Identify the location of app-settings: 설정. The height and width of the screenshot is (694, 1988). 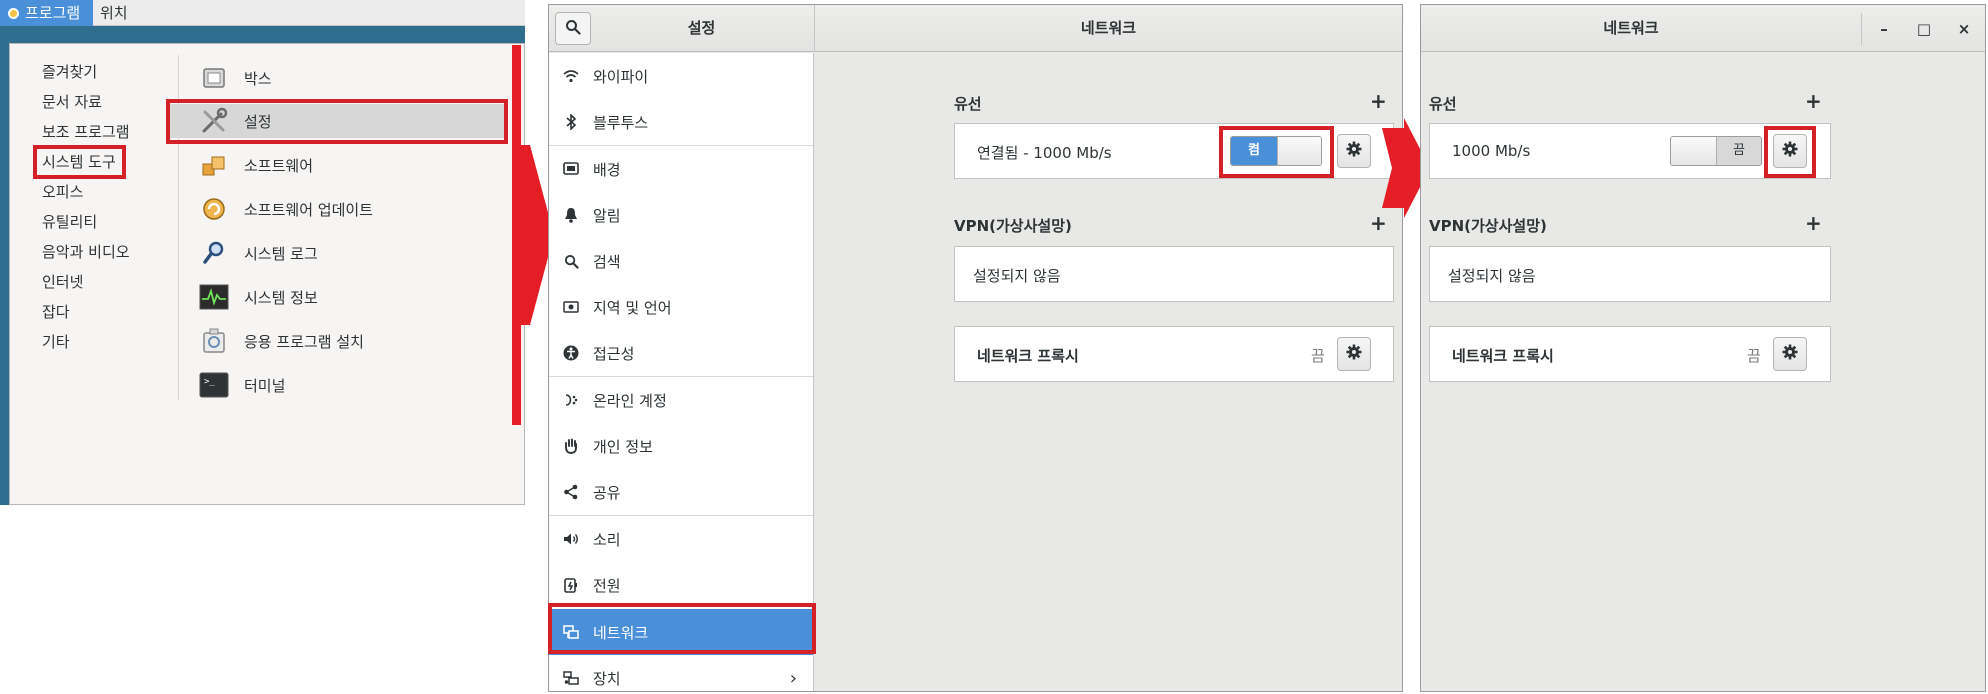
(337, 121).